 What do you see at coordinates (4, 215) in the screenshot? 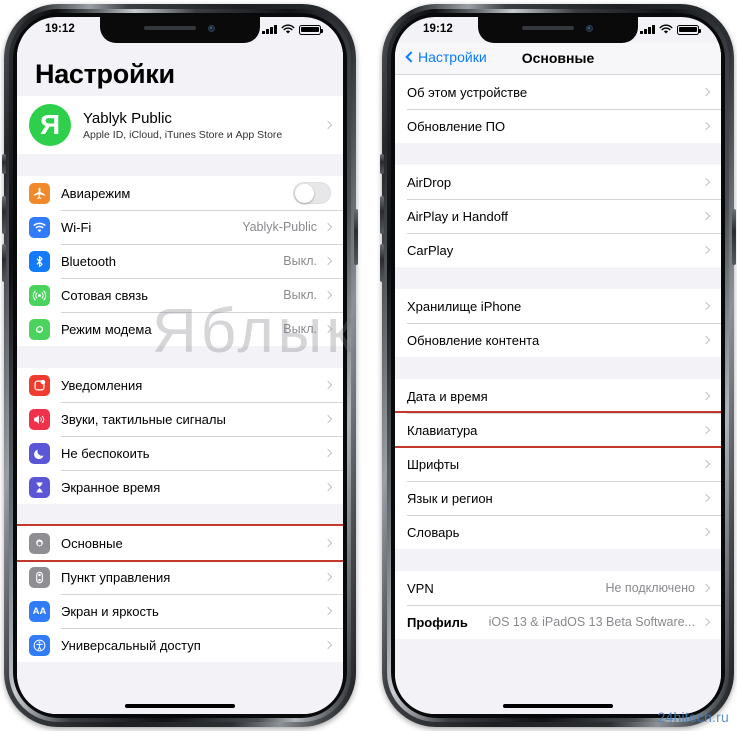
I see `volume-up-button-left` at bounding box center [4, 215].